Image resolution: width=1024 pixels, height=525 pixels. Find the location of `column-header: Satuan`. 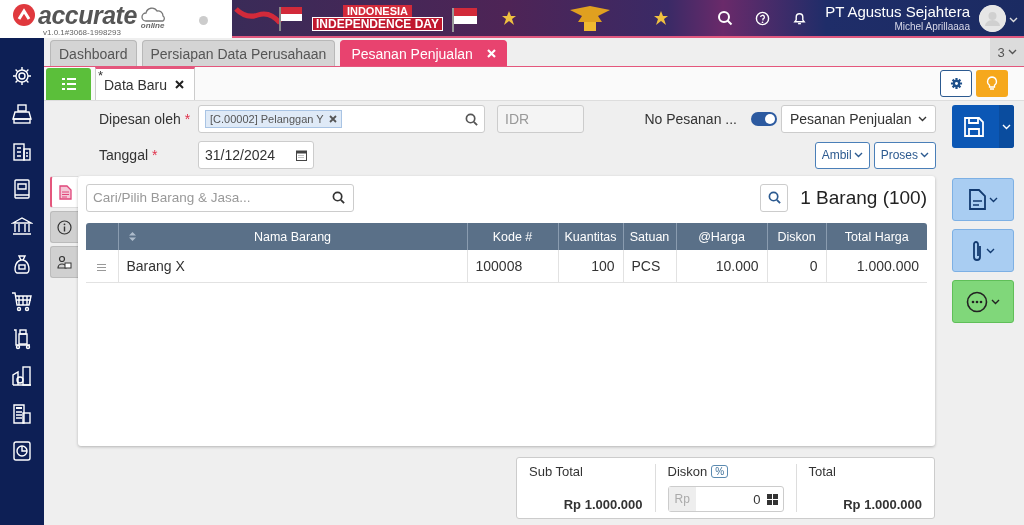

column-header: Satuan is located at coordinates (649, 236).